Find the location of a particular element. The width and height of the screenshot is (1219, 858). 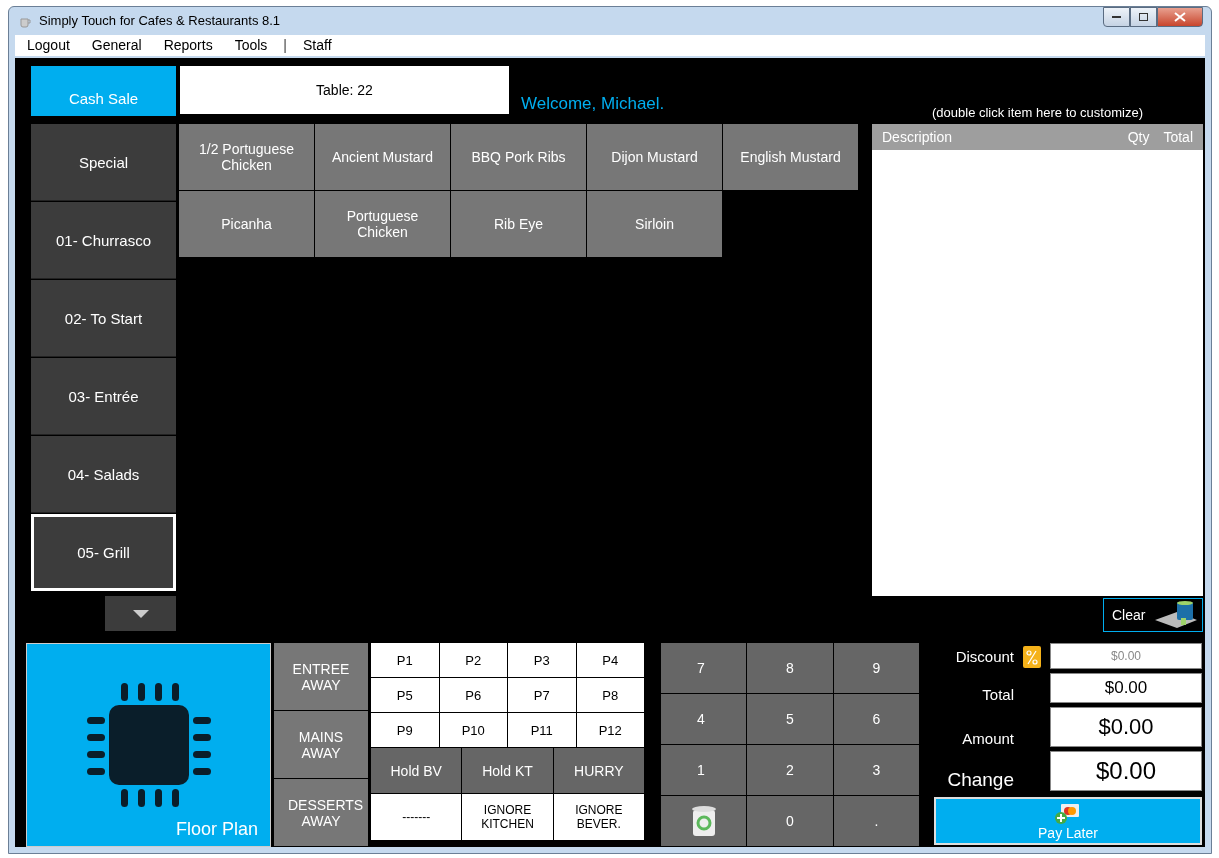

hold-button: HURRY is located at coordinates (598, 770).